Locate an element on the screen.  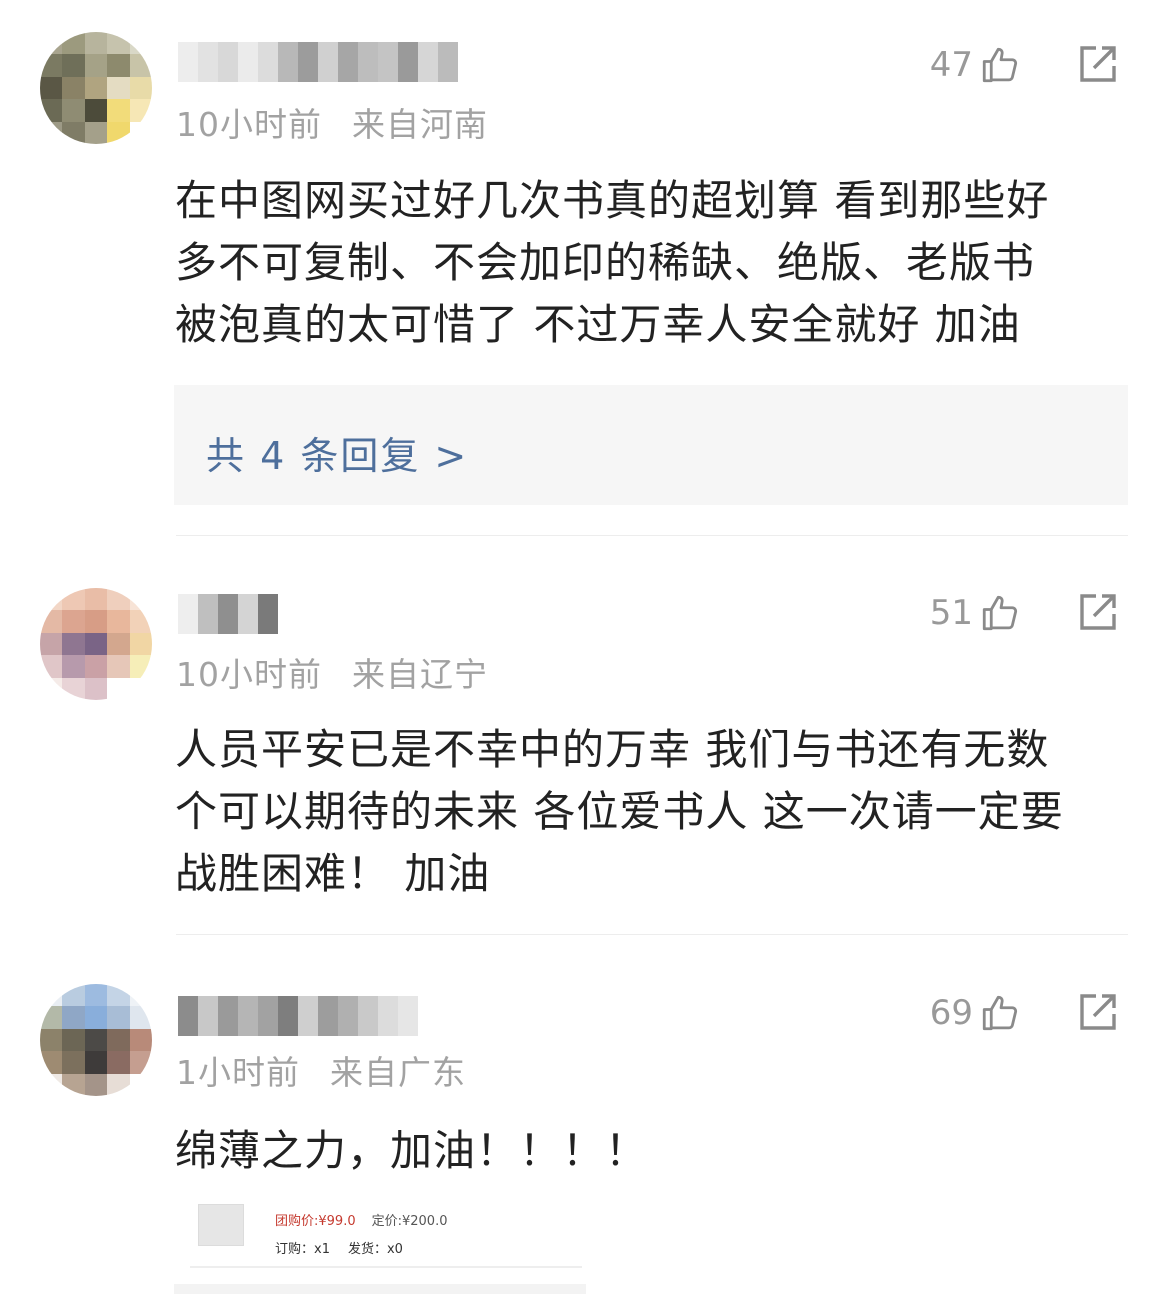
product-price-line: 团购价:¥99.0 定价:¥200.0 is located at coordinates (361, 1219).